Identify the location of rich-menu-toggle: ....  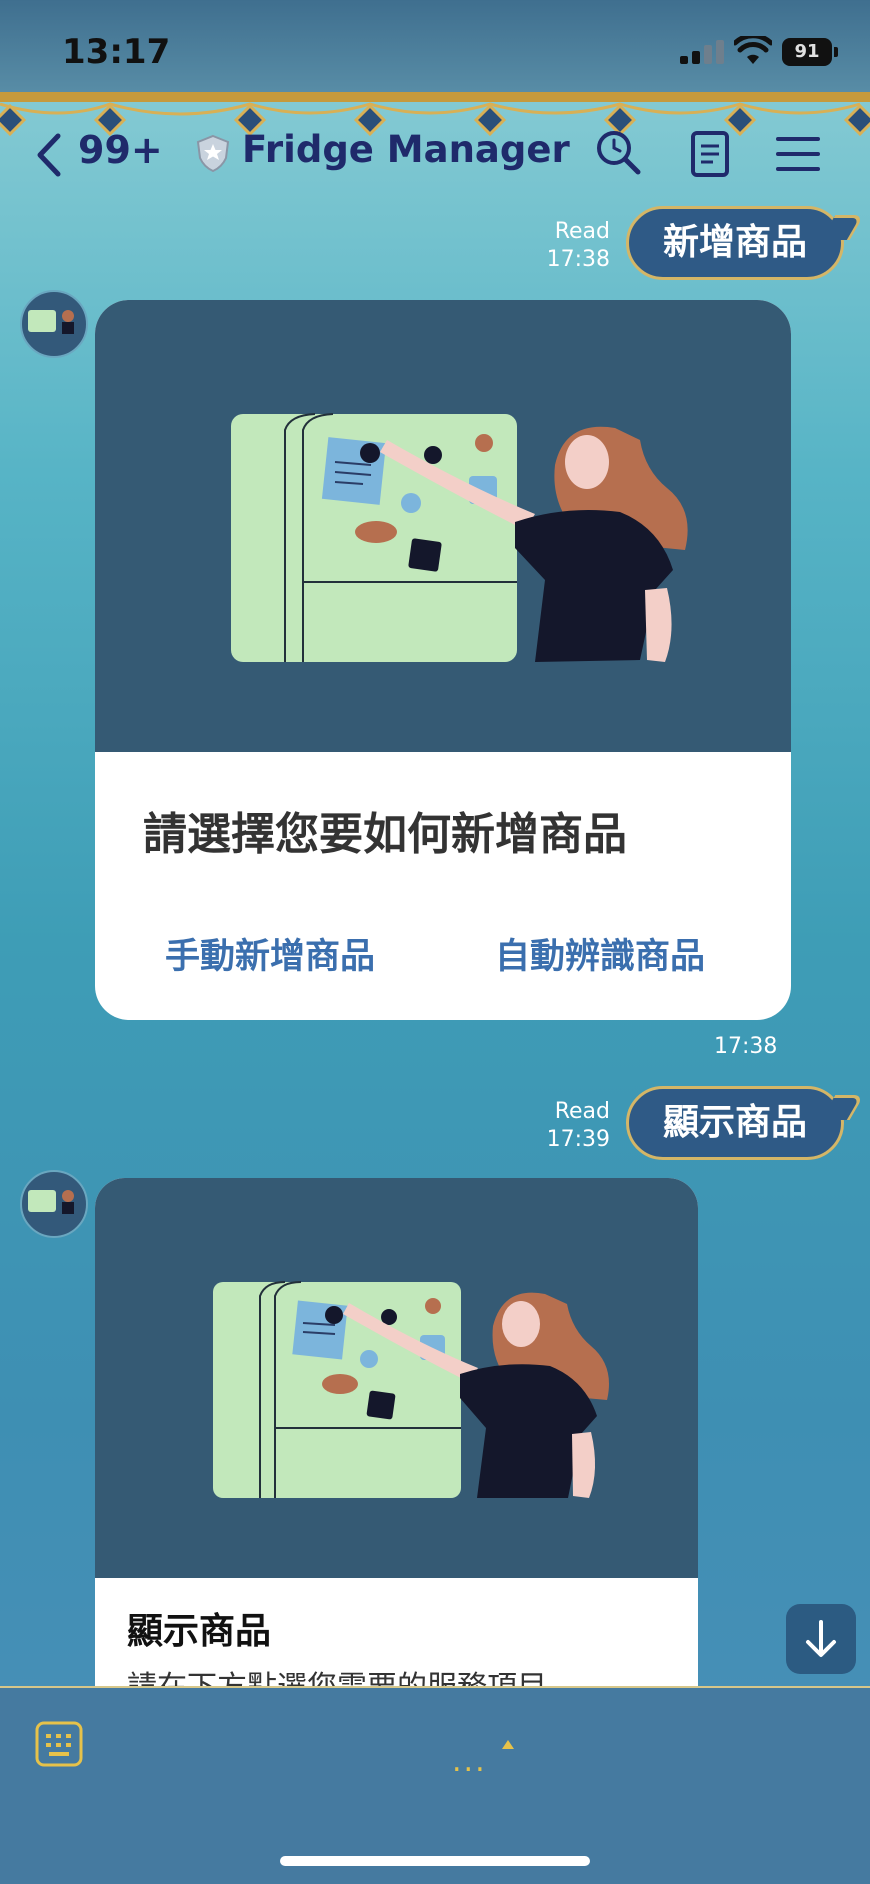
(469, 1761).